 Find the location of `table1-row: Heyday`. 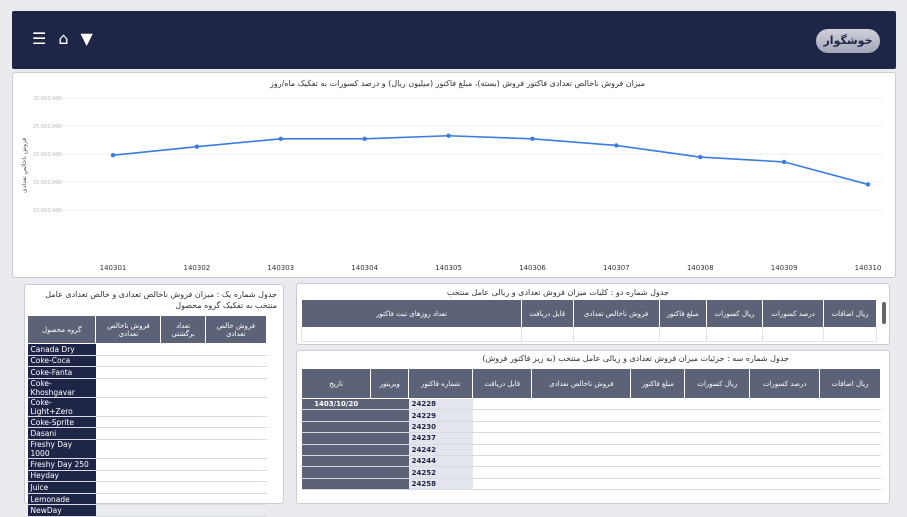

table1-row: Heyday is located at coordinates (147, 476).